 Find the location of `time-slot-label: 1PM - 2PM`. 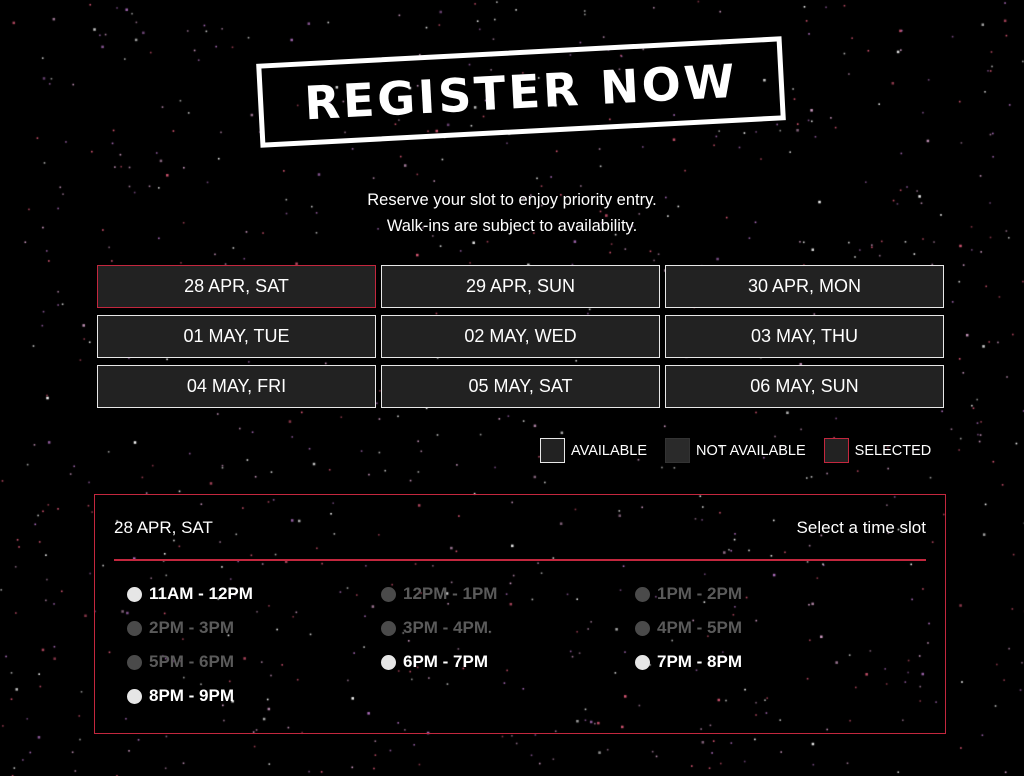

time-slot-label: 1PM - 2PM is located at coordinates (700, 593).